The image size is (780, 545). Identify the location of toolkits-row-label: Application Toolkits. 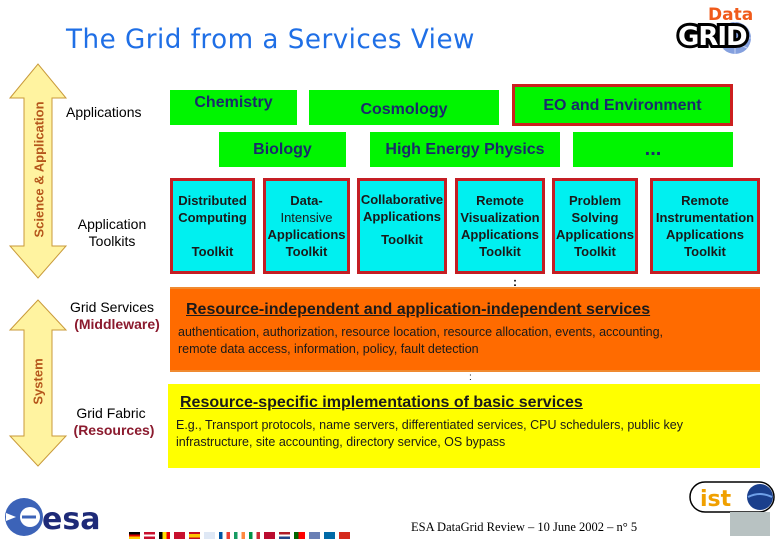
(112, 233).